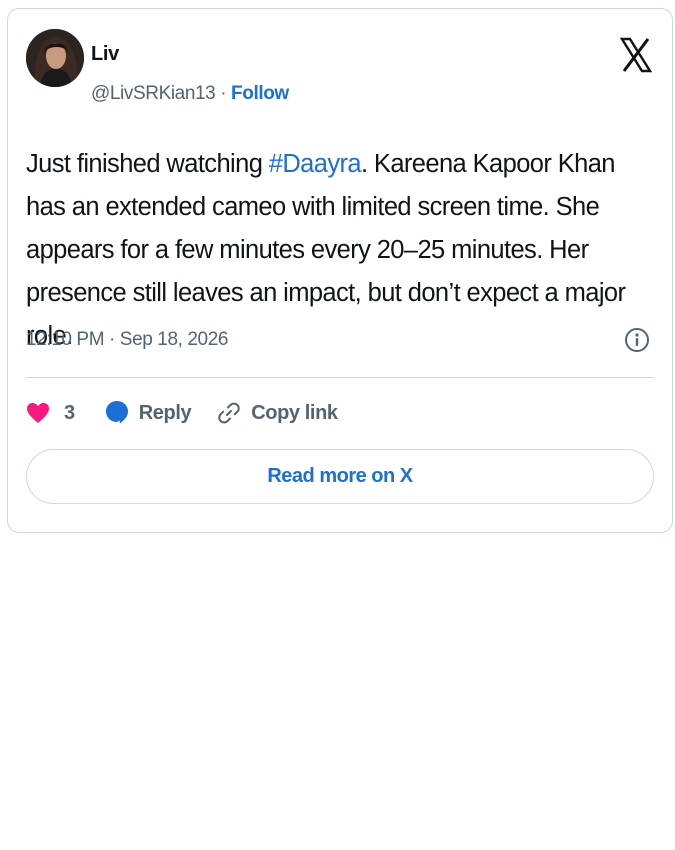 The height and width of the screenshot is (850, 675). What do you see at coordinates (153, 93) in the screenshot?
I see `author-handle: @LivSRKian13` at bounding box center [153, 93].